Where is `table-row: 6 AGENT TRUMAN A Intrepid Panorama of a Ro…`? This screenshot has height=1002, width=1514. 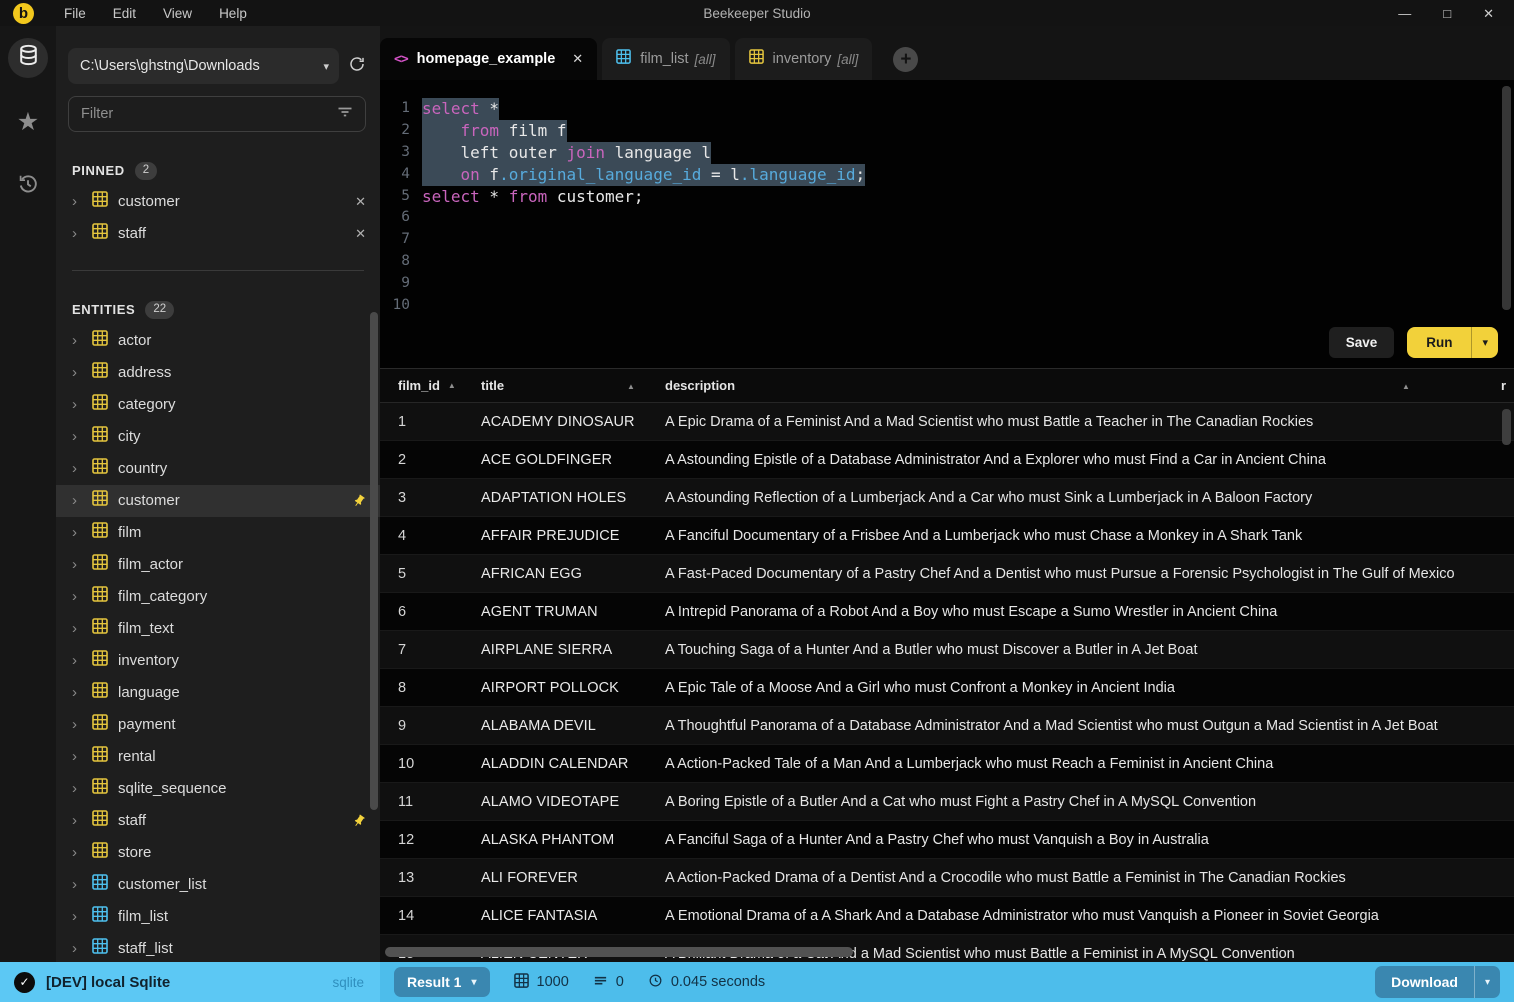
table-row: 6 AGENT TRUMAN A Intrepid Panorama of a Ro… is located at coordinates (947, 612).